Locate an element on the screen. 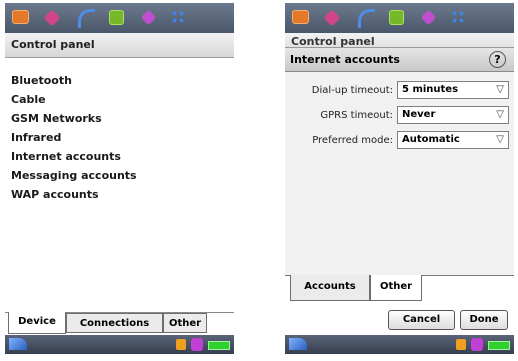  dialog-title-bar: Internet accounts ? is located at coordinates (399, 60).